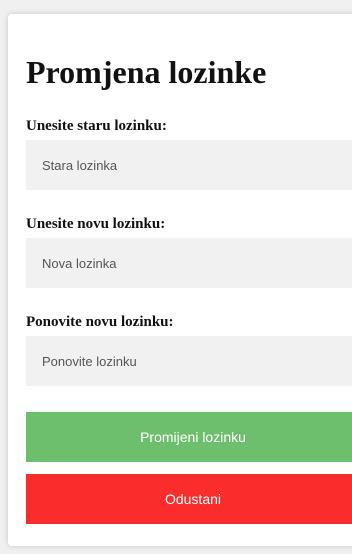 The width and height of the screenshot is (352, 554). I want to click on repeat-password-input, so click(189, 361).